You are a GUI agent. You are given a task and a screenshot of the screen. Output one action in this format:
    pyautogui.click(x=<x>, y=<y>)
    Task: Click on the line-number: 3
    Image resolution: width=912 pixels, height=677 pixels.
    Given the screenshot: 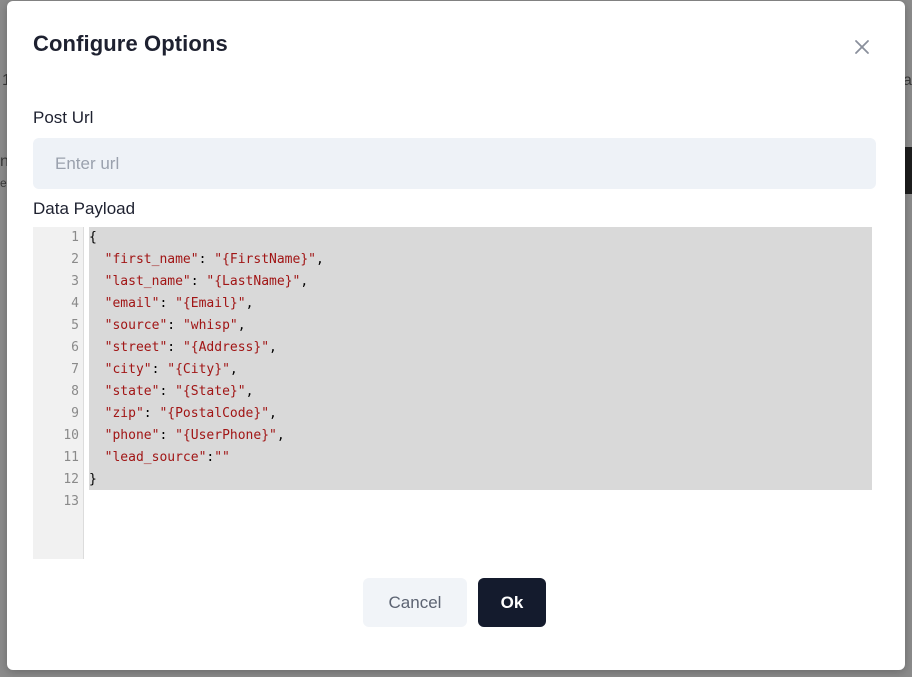 What is the action you would take?
    pyautogui.click(x=75, y=281)
    